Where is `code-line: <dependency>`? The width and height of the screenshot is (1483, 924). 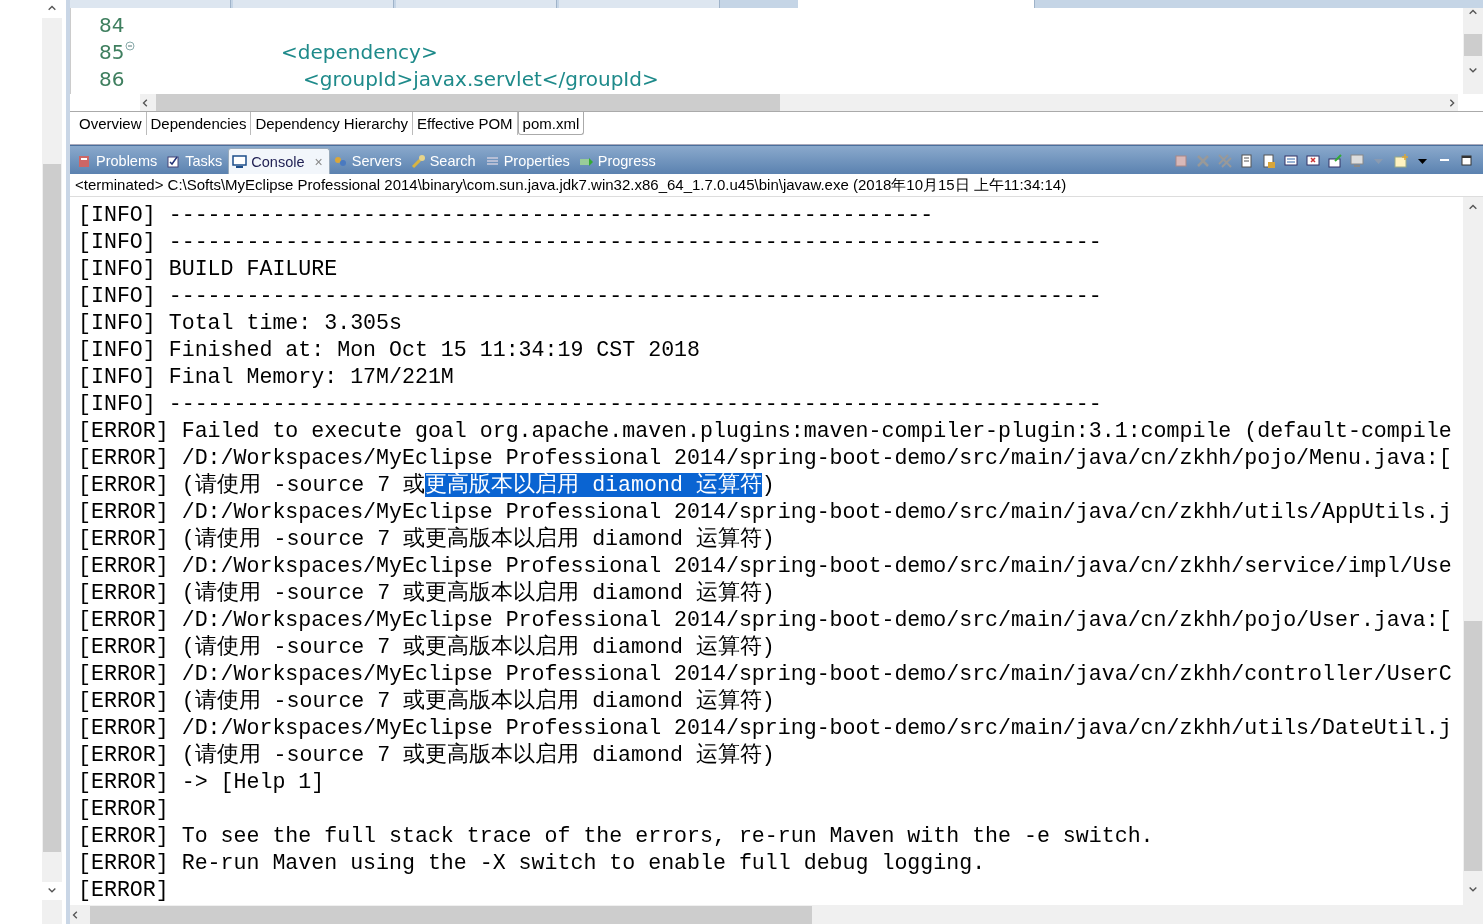
code-line: <dependency> is located at coordinates (359, 51).